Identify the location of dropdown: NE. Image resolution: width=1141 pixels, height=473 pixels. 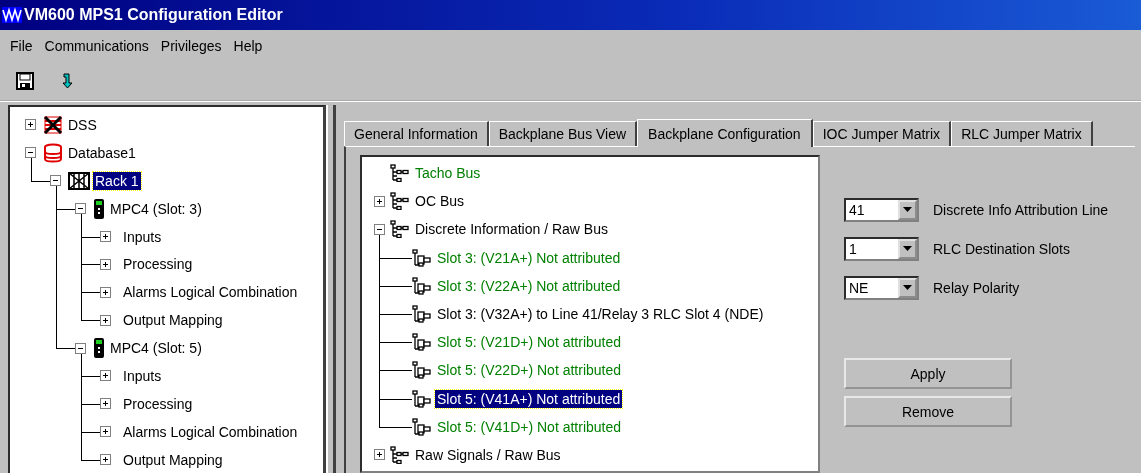
(881, 287).